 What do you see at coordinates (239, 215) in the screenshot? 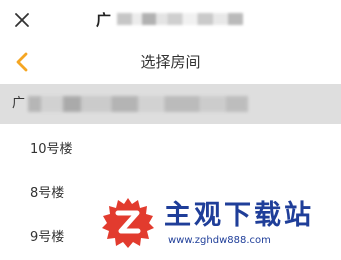
I see `watermark-title: 主观下载站` at bounding box center [239, 215].